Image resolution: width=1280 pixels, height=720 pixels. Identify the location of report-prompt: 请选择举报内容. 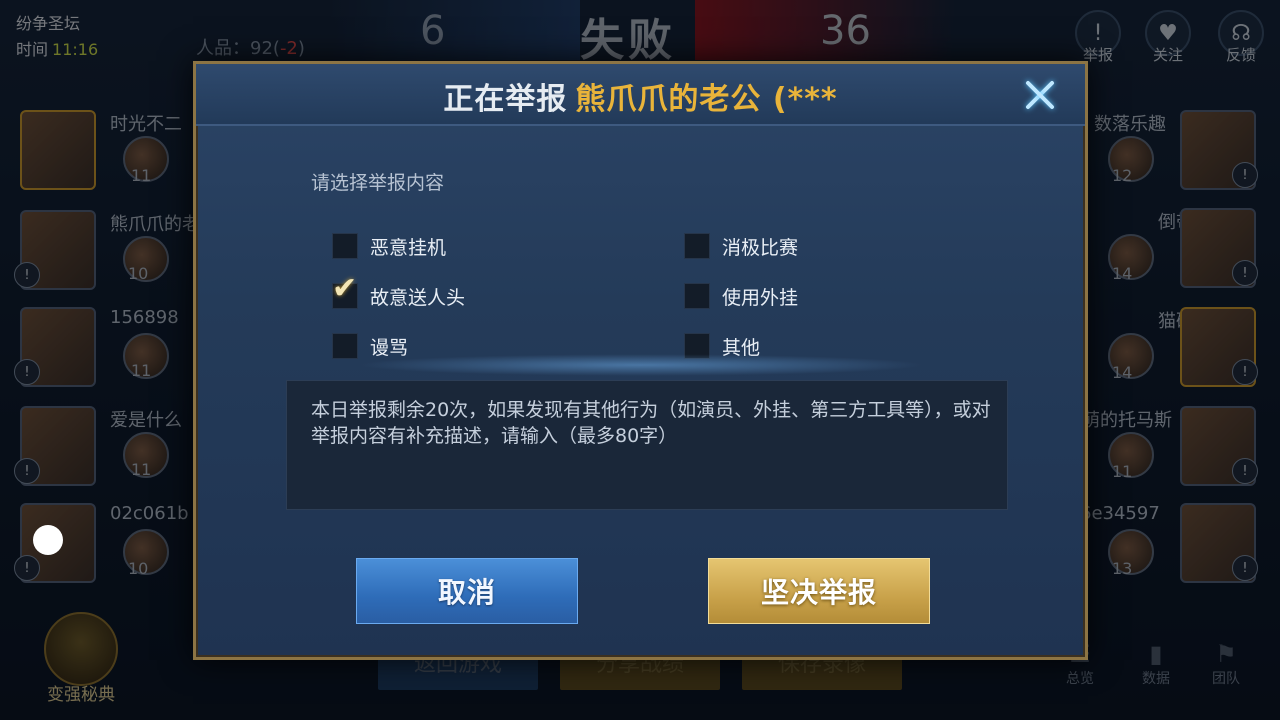
(378, 183).